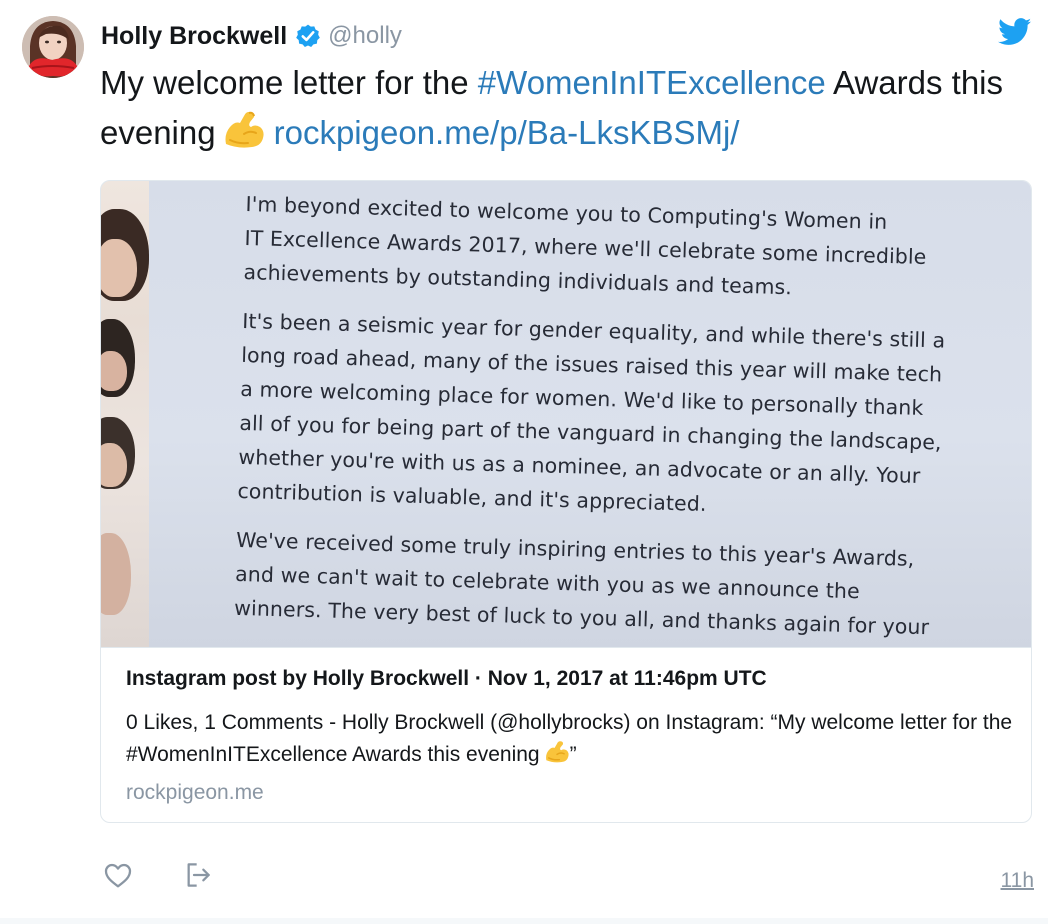 This screenshot has height=924, width=1048. What do you see at coordinates (1017, 881) in the screenshot?
I see `tweet-timestamp: 11h` at bounding box center [1017, 881].